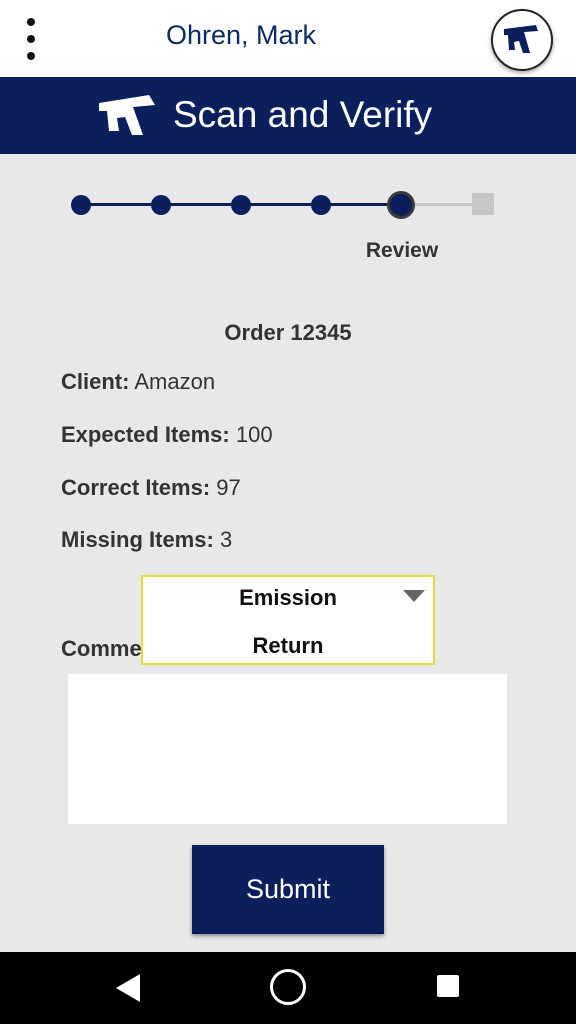 The height and width of the screenshot is (1024, 576). Describe the element at coordinates (136, 487) in the screenshot. I see `correct-items-label: Correct Items:` at that location.